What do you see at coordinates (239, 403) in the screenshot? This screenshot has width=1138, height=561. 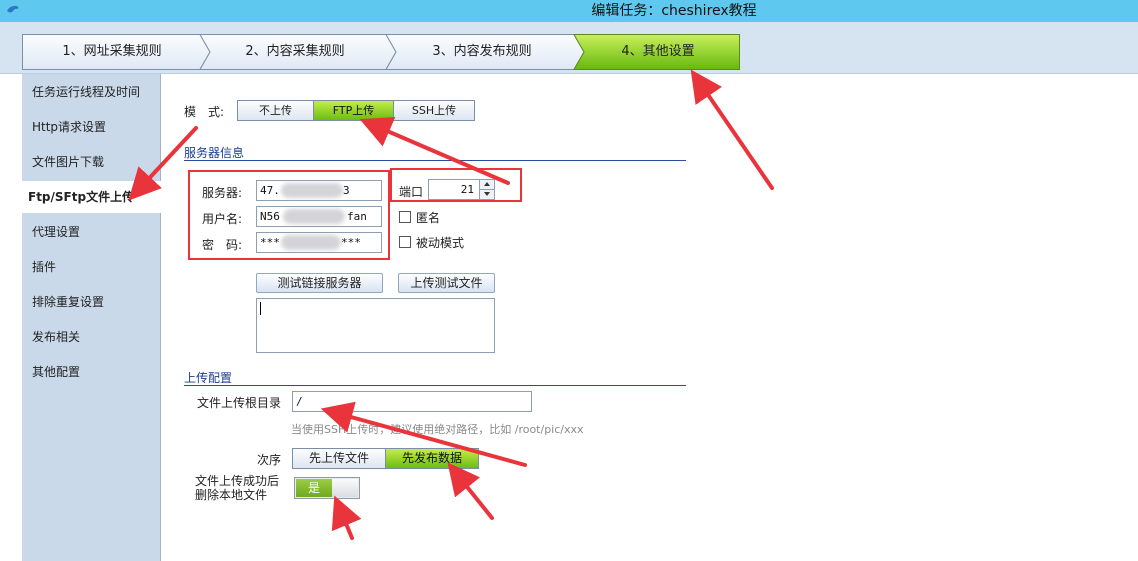 I see `upload-root-label: 文件上传根目录` at bounding box center [239, 403].